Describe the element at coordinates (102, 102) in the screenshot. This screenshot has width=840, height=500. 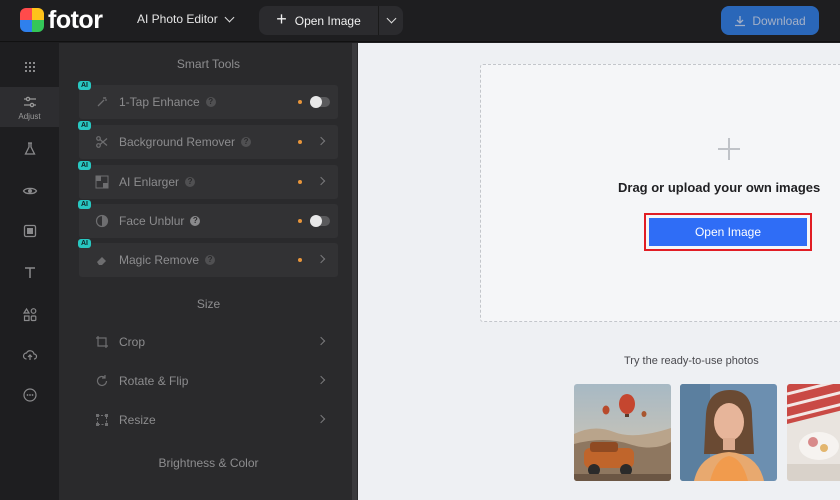
I see `magic-wand-icon` at that location.